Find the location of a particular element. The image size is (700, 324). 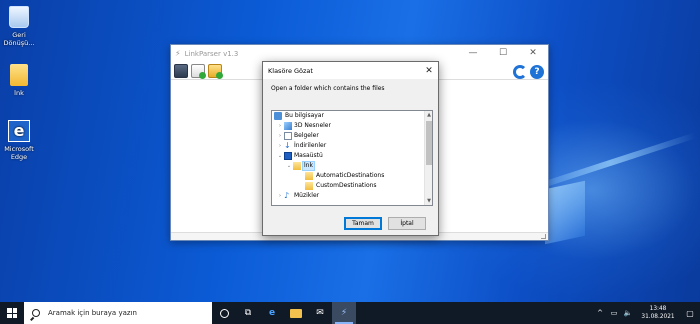

desktop-icon-edge: e Microsoft Edge is located at coordinates (20, 140).